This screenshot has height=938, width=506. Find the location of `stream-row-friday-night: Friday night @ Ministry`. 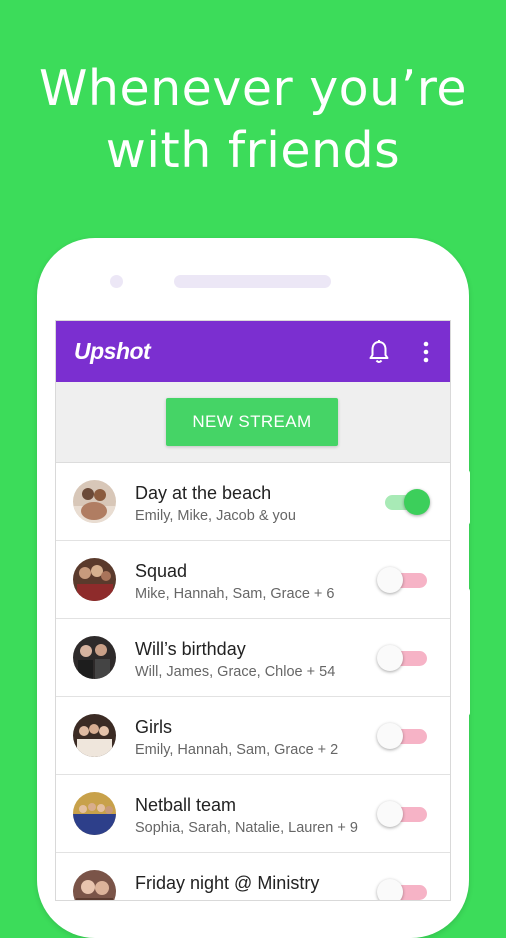

stream-row-friday-night: Friday night @ Ministry is located at coordinates (253, 876).